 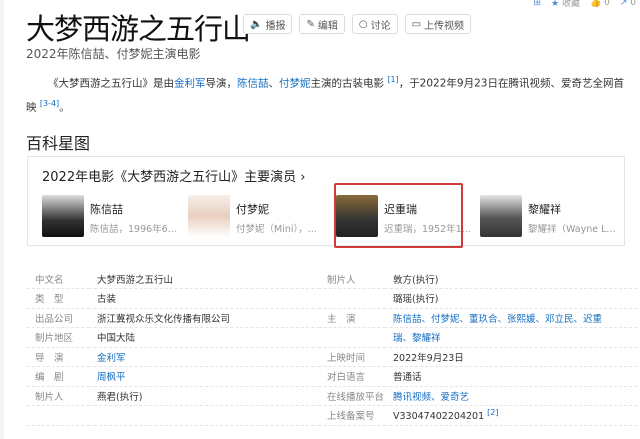 I want to click on info-value: 周枫平, so click(x=204, y=376).